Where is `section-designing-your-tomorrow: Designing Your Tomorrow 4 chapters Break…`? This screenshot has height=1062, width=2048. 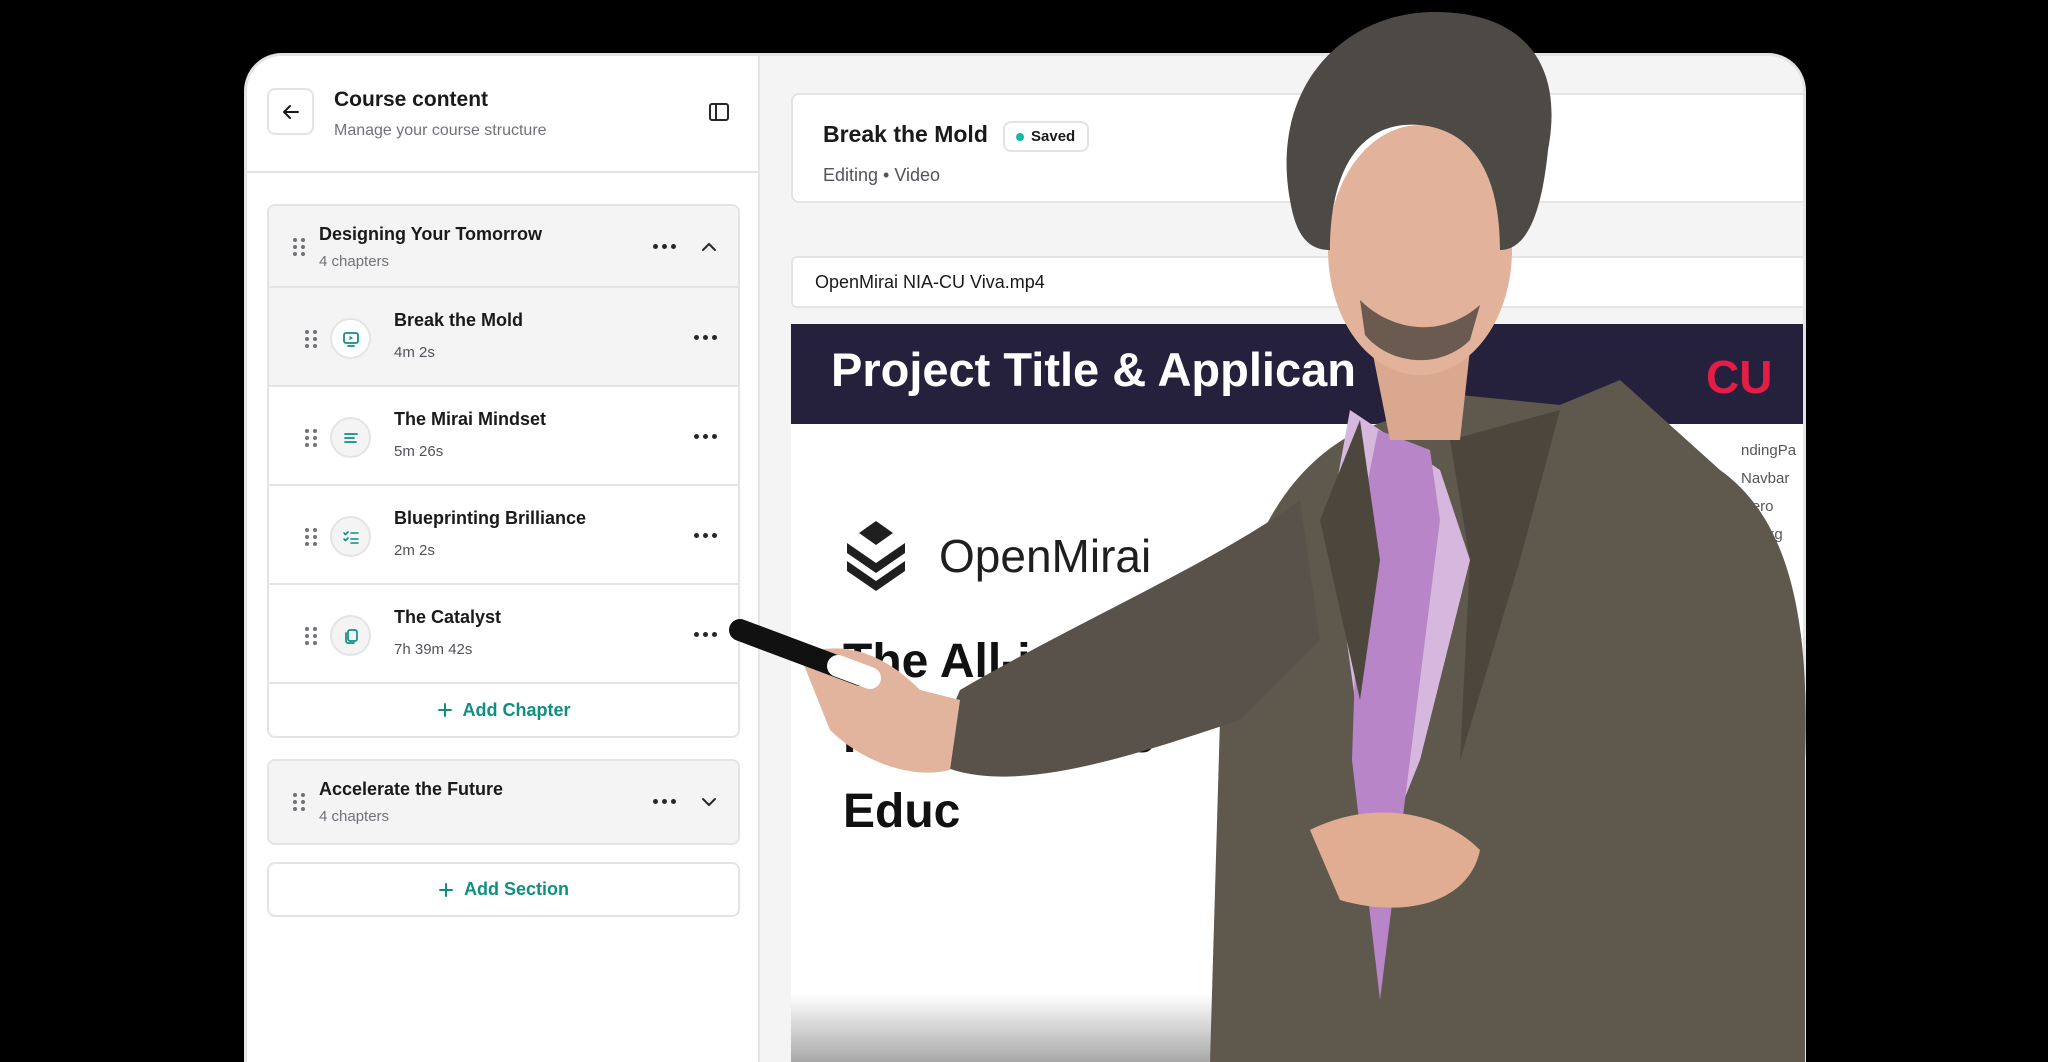
section-designing-your-tomorrow: Designing Your Tomorrow 4 chapters Break… is located at coordinates (503, 471).